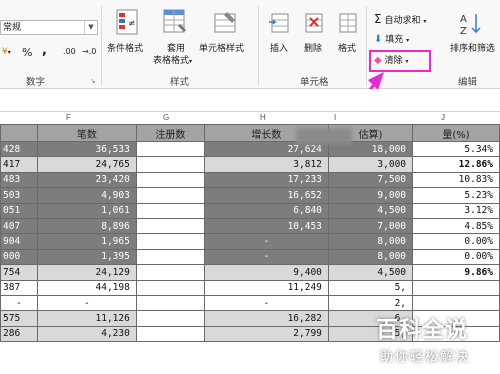 This screenshot has width=500, height=374. What do you see at coordinates (370, 287) in the screenshot?
I see `table-cell: 5,` at bounding box center [370, 287].